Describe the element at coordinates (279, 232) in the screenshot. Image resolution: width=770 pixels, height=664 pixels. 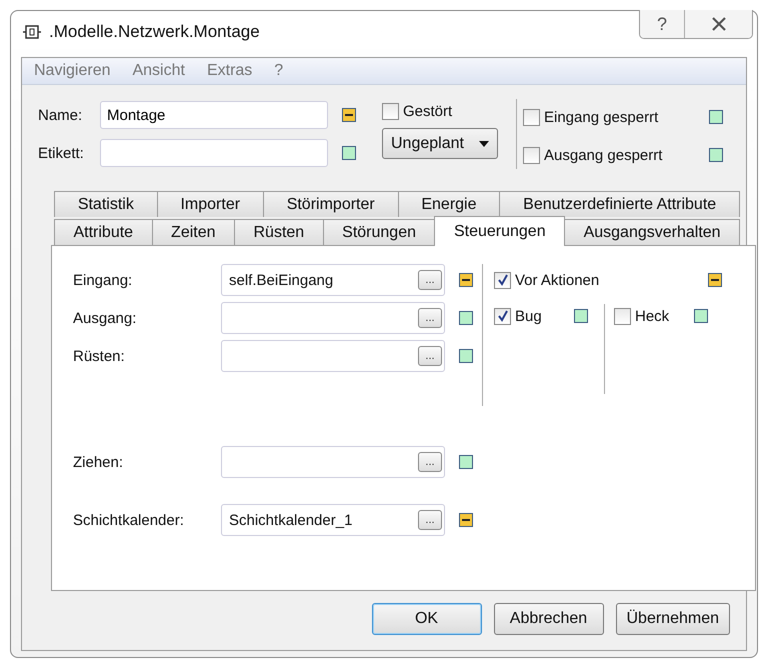
I see `tab: Rüsten` at that location.